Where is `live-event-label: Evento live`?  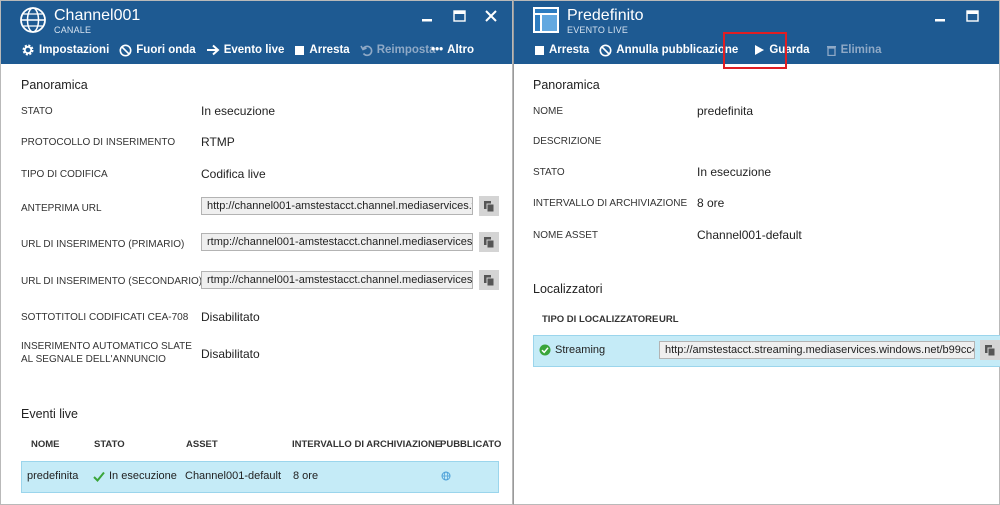
live-event-label: Evento live is located at coordinates (254, 50).